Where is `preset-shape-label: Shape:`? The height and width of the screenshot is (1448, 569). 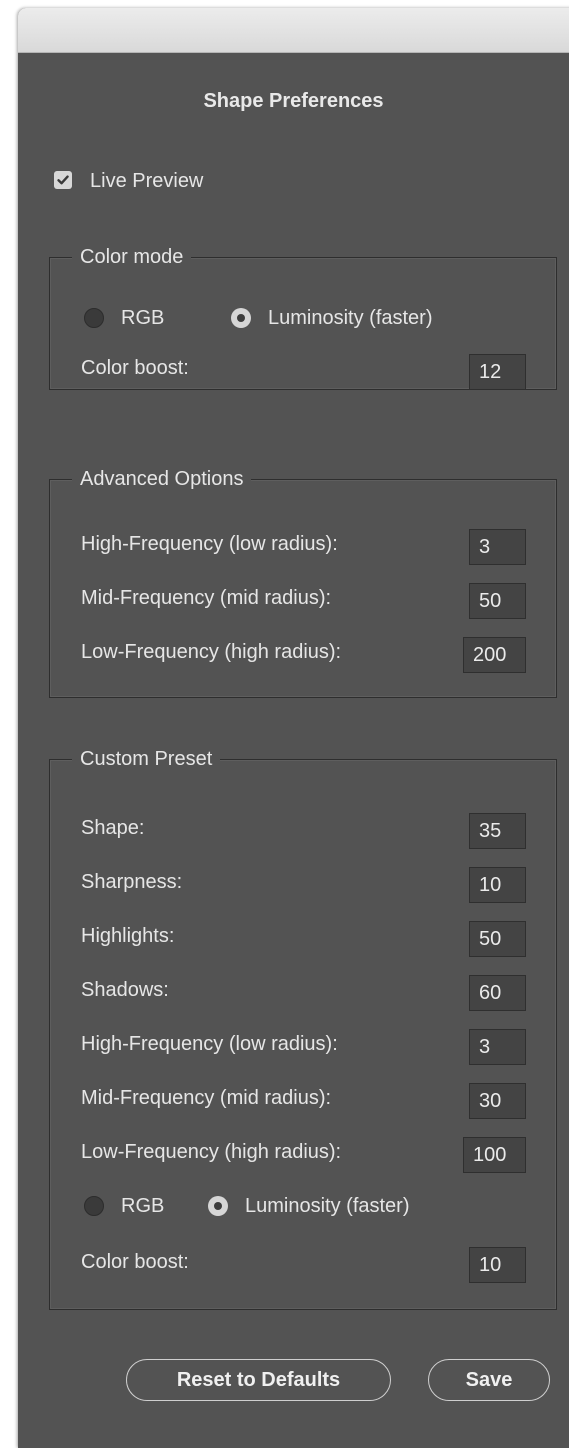
preset-shape-label: Shape: is located at coordinates (113, 828).